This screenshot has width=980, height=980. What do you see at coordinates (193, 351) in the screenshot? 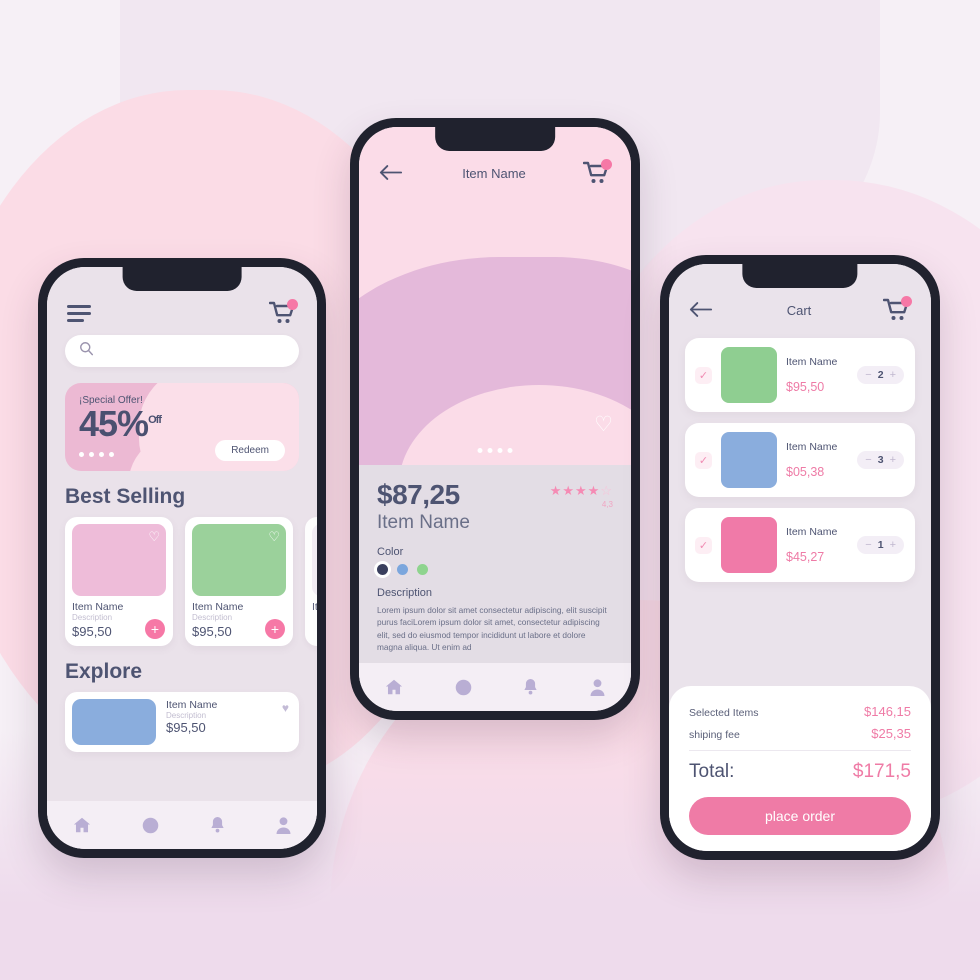
I see `search-input` at bounding box center [193, 351].